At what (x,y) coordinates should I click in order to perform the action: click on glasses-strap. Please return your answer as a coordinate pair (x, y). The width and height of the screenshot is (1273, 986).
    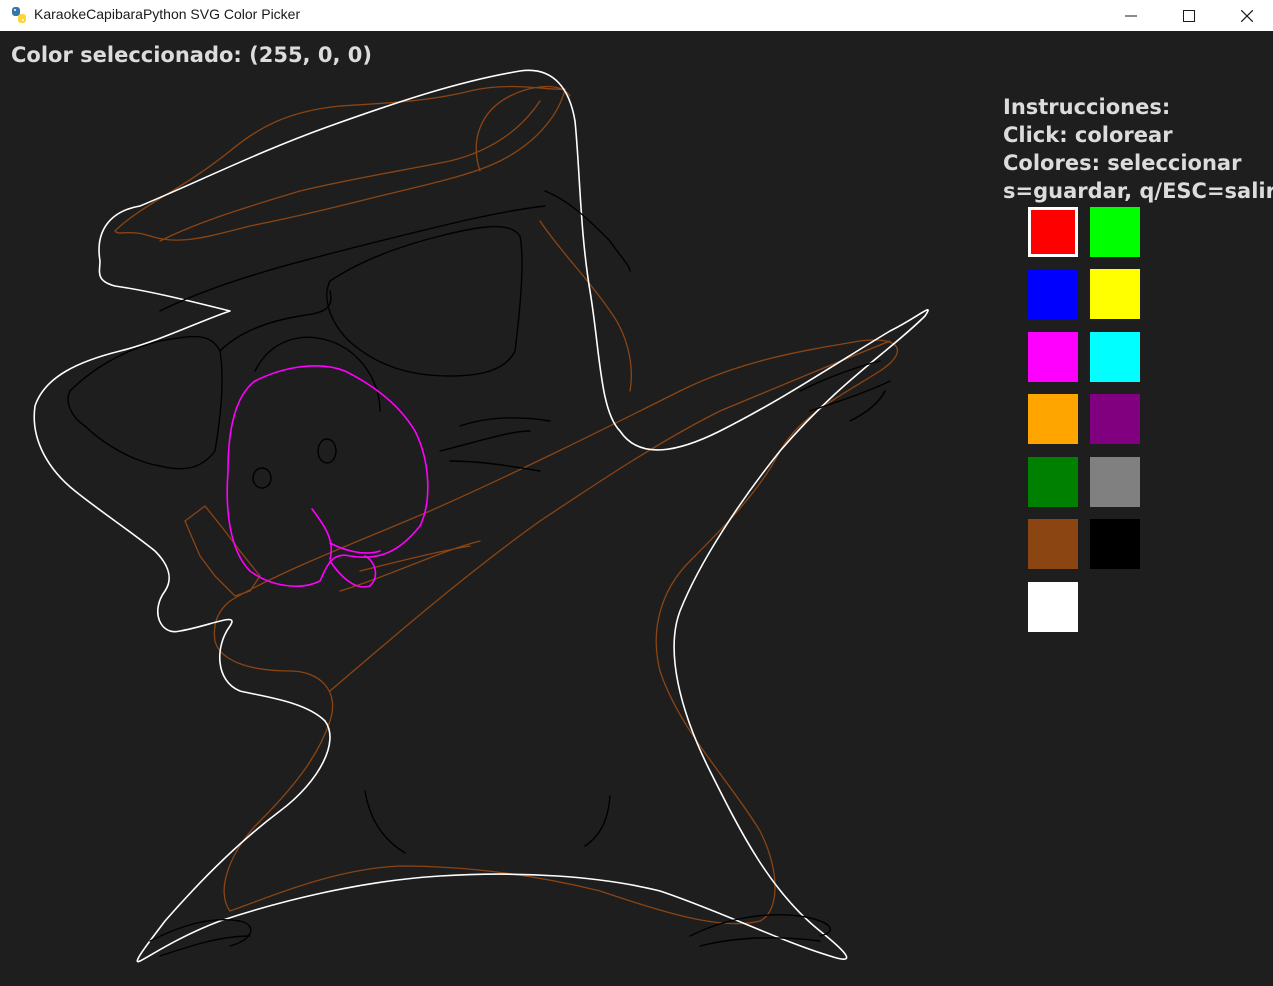
    Looking at the image, I should click on (395, 251).